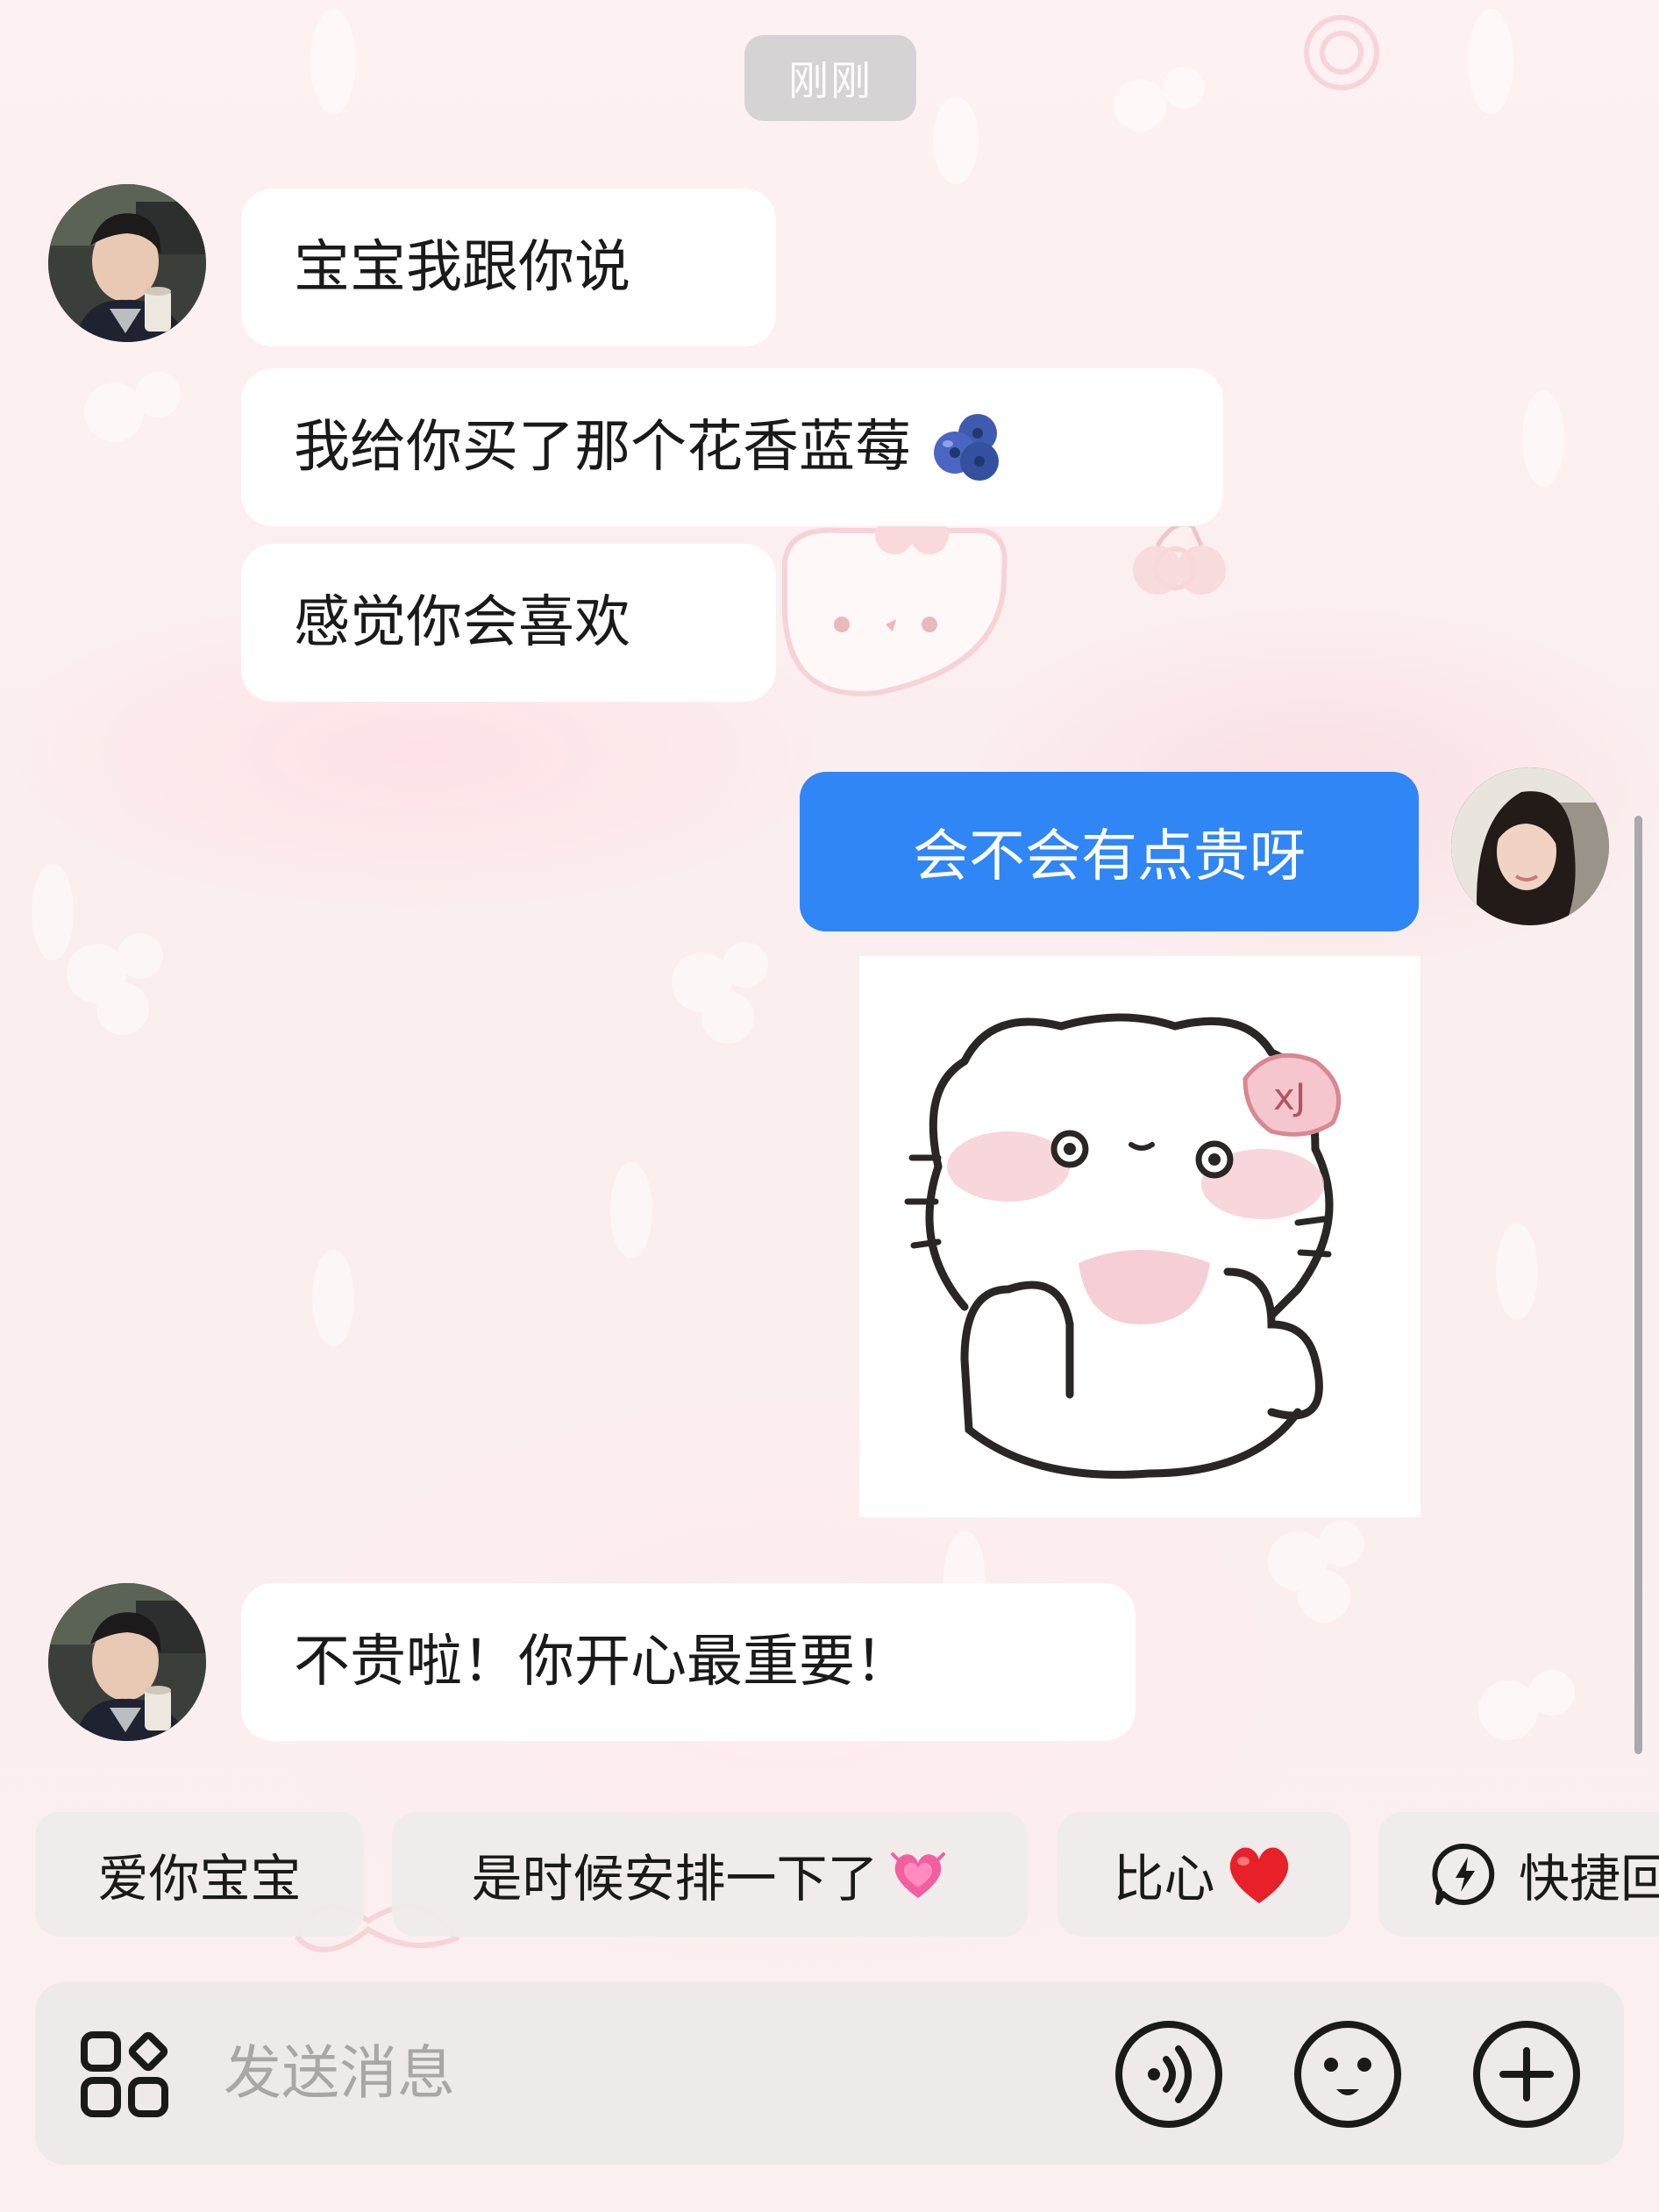 The image size is (1659, 2212). I want to click on cat-sticker: xJ, so click(1139, 1236).